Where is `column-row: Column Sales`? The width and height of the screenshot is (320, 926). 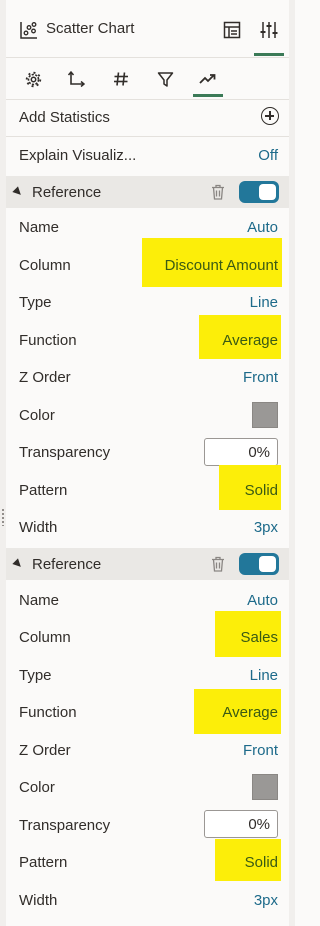 column-row: Column Sales is located at coordinates (147, 634).